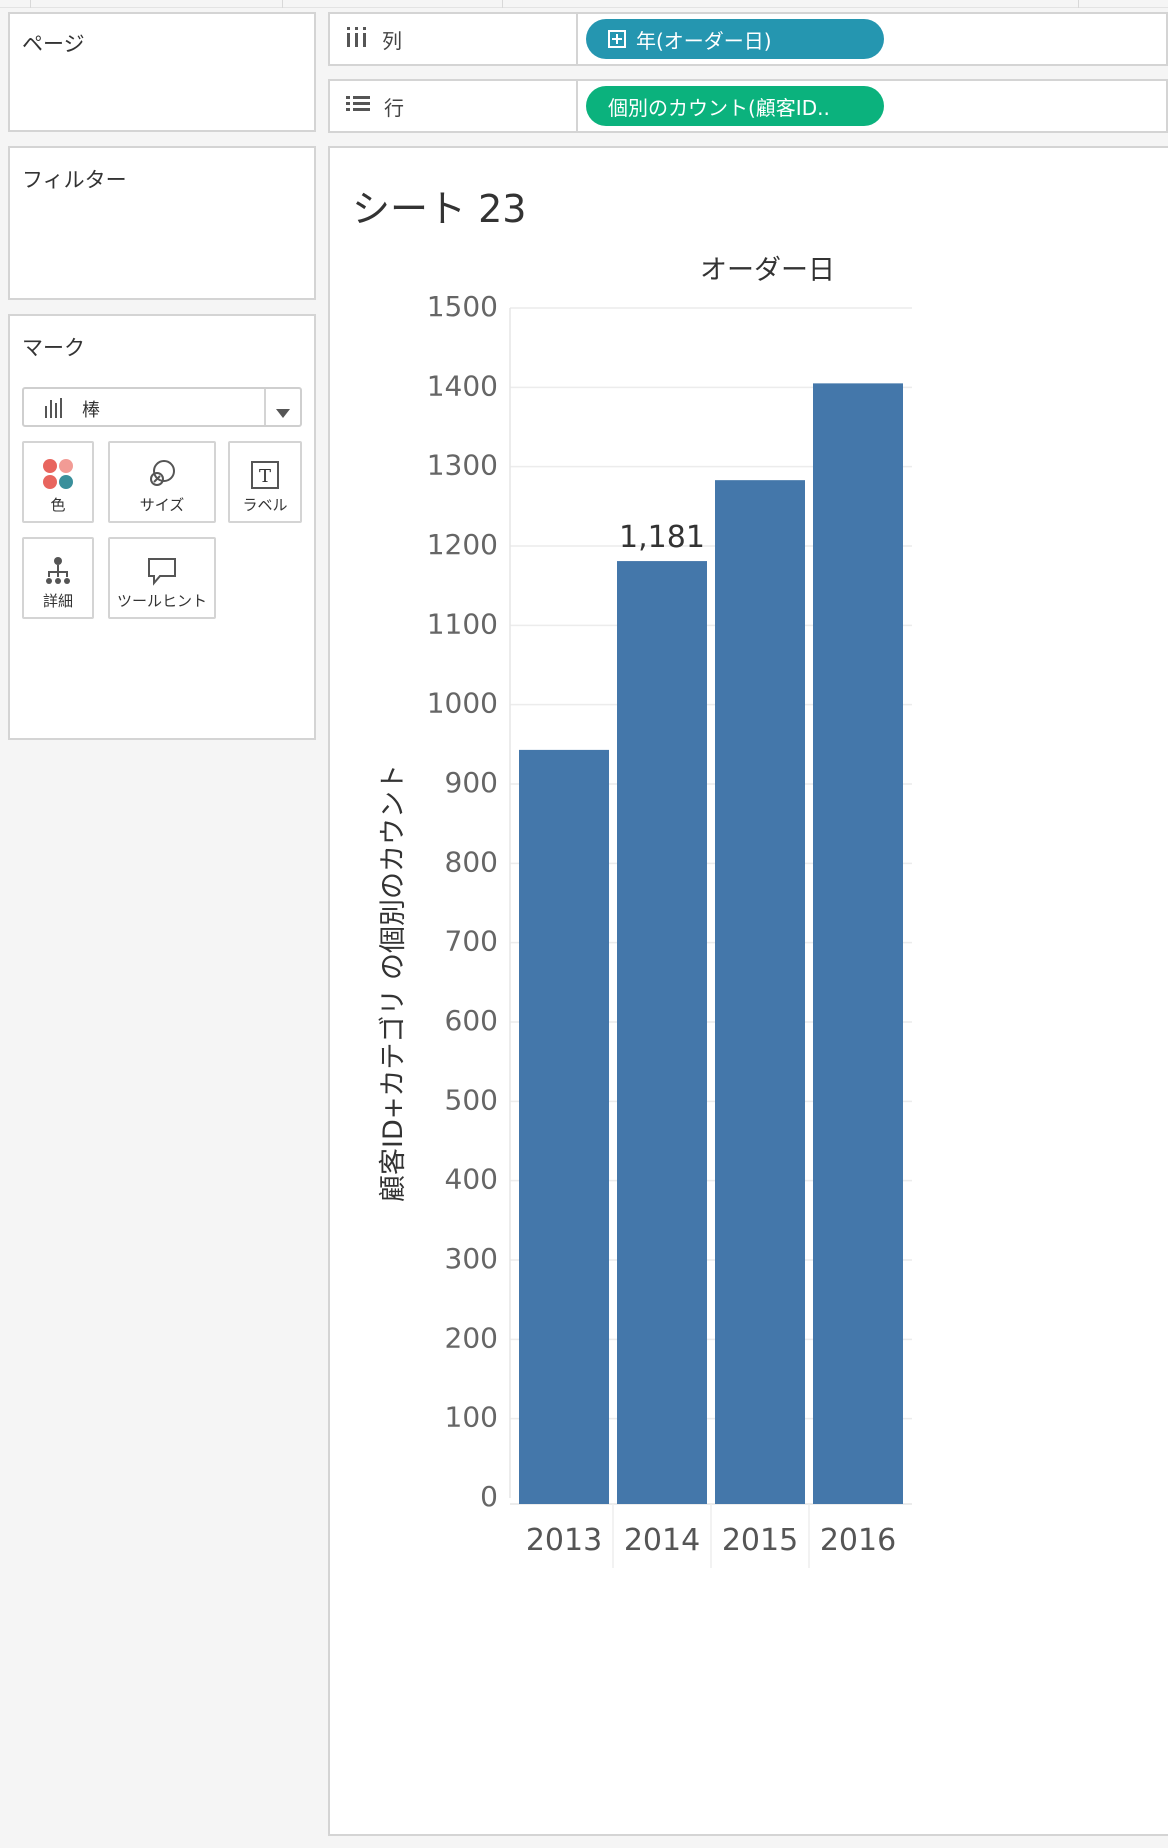 Image resolution: width=1168 pixels, height=1848 pixels. Describe the element at coordinates (662, 1540) in the screenshot. I see `x-tick-label: 2014` at that location.